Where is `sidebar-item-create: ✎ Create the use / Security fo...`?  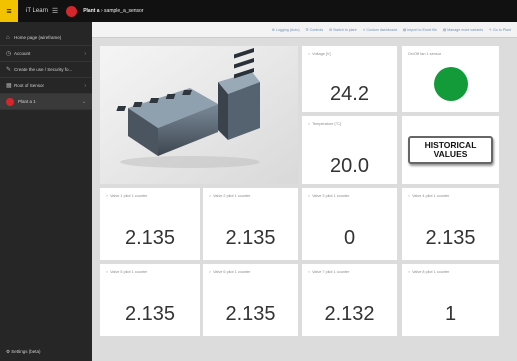
sidebar-item-create: ✎ Create the use / Security fo... is located at coordinates (46, 70).